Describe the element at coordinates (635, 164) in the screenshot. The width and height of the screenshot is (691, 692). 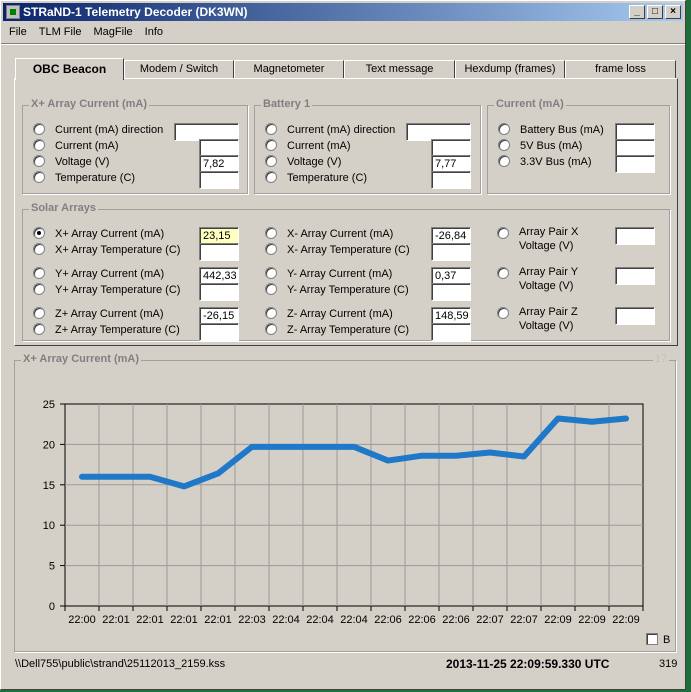
I see `3v3-bus-field` at that location.